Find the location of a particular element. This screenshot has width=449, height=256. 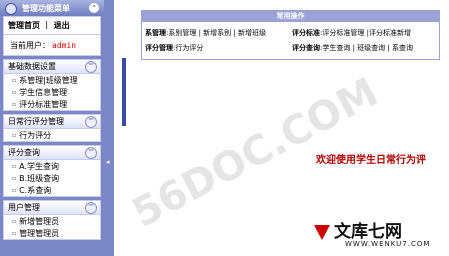

menu-group-user-management: 用户管理 ︾ ▫ 新增管理员 ▫ 管理管理员 is located at coordinates (52, 220).